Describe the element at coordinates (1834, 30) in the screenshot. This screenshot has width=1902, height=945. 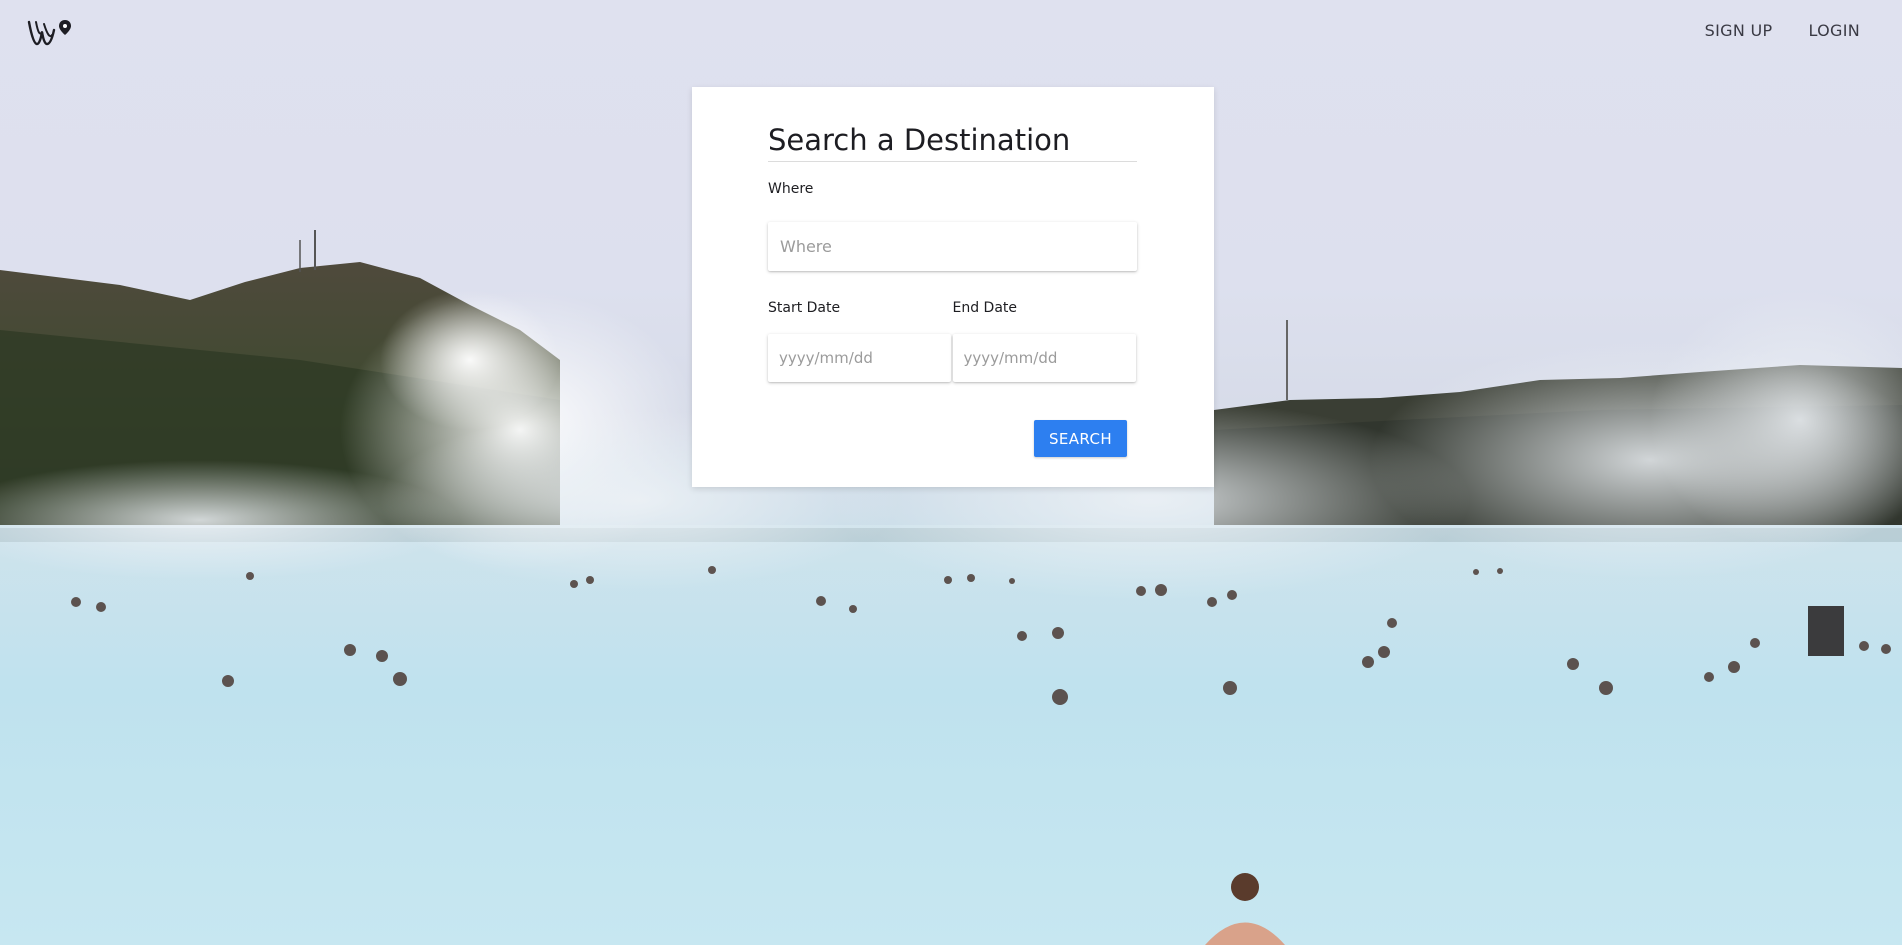
I see `login-link: LOGIN` at that location.